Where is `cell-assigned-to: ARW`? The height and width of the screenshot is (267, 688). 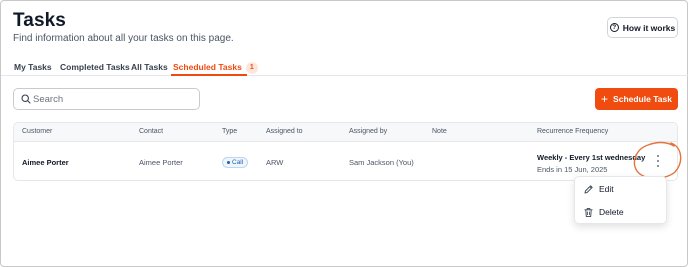 cell-assigned-to: ARW is located at coordinates (275, 162).